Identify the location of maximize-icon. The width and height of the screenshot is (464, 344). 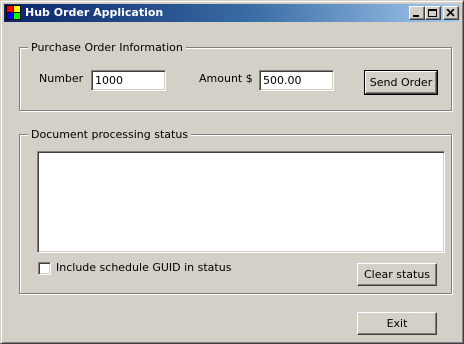
(432, 13).